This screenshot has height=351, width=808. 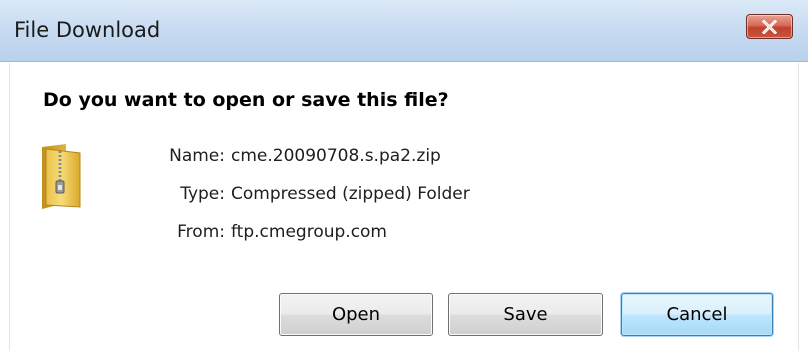 What do you see at coordinates (697, 314) in the screenshot?
I see `cancel-button: Cancel` at bounding box center [697, 314].